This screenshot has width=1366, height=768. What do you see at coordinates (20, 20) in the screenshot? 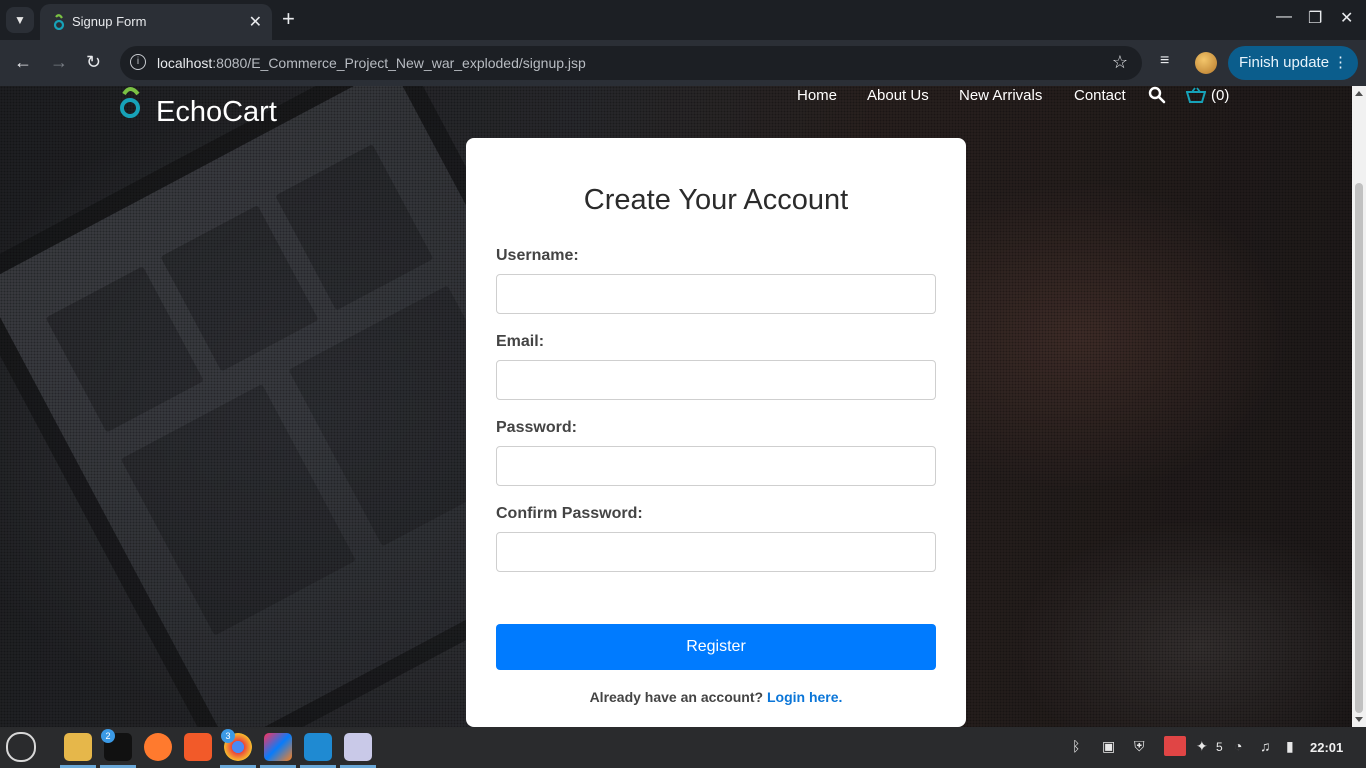
I see `tab-search-button: ▼` at bounding box center [20, 20].